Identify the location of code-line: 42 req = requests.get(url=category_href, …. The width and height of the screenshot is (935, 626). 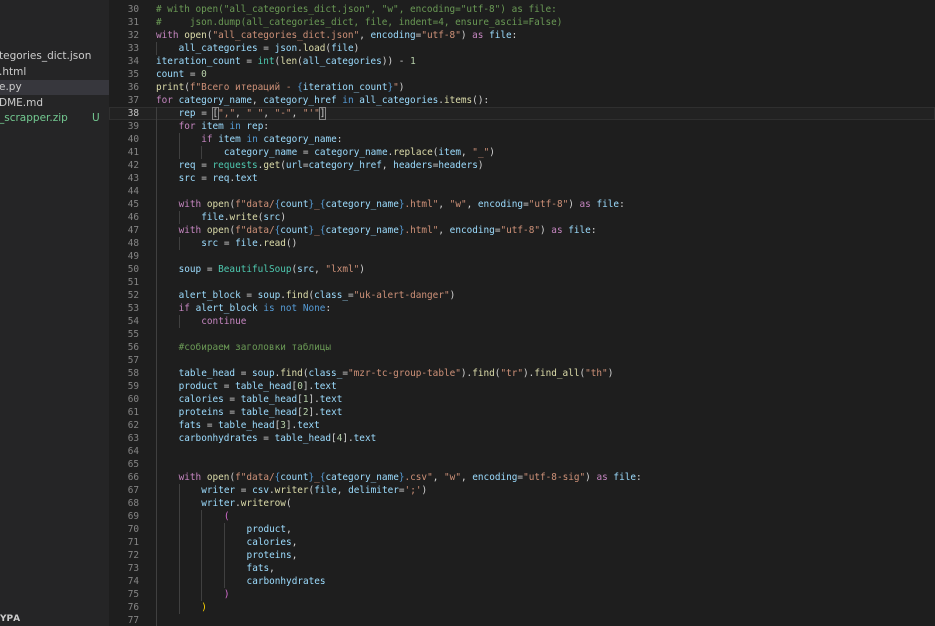
(522, 165).